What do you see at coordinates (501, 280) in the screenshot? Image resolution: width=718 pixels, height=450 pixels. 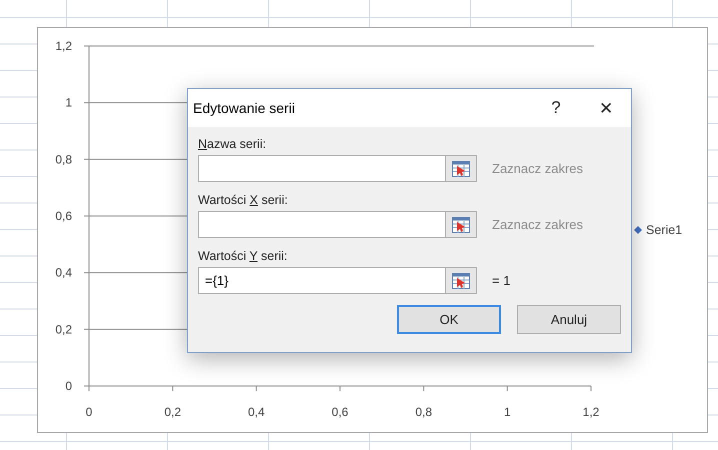 I see `range-hint: = 1` at bounding box center [501, 280].